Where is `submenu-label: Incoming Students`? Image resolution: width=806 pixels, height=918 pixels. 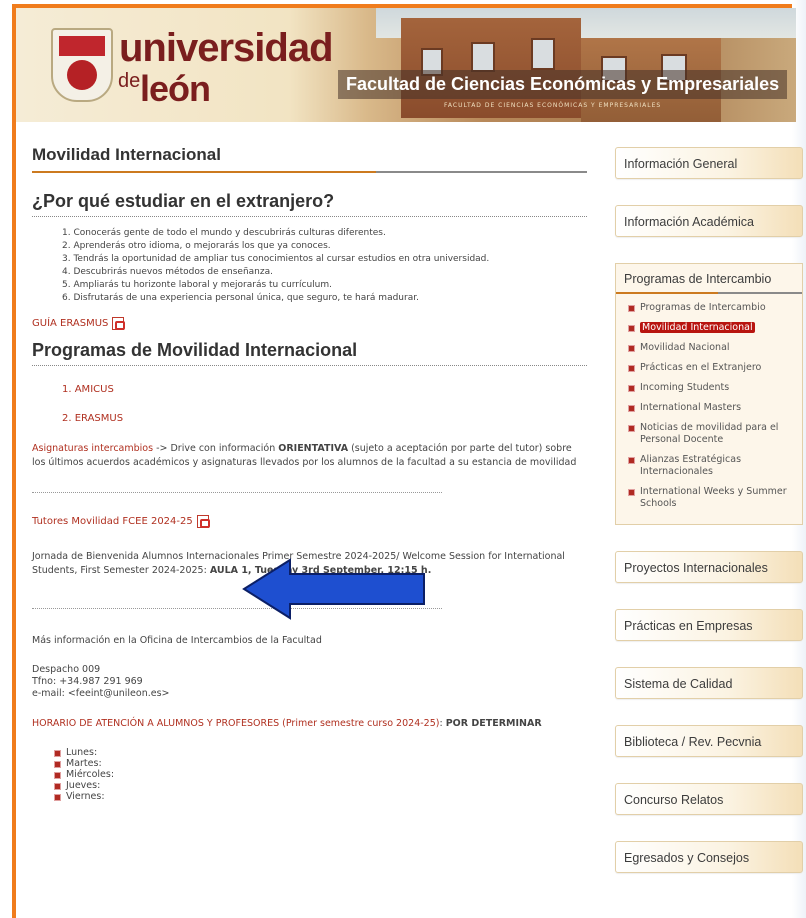 submenu-label: Incoming Students is located at coordinates (684, 387).